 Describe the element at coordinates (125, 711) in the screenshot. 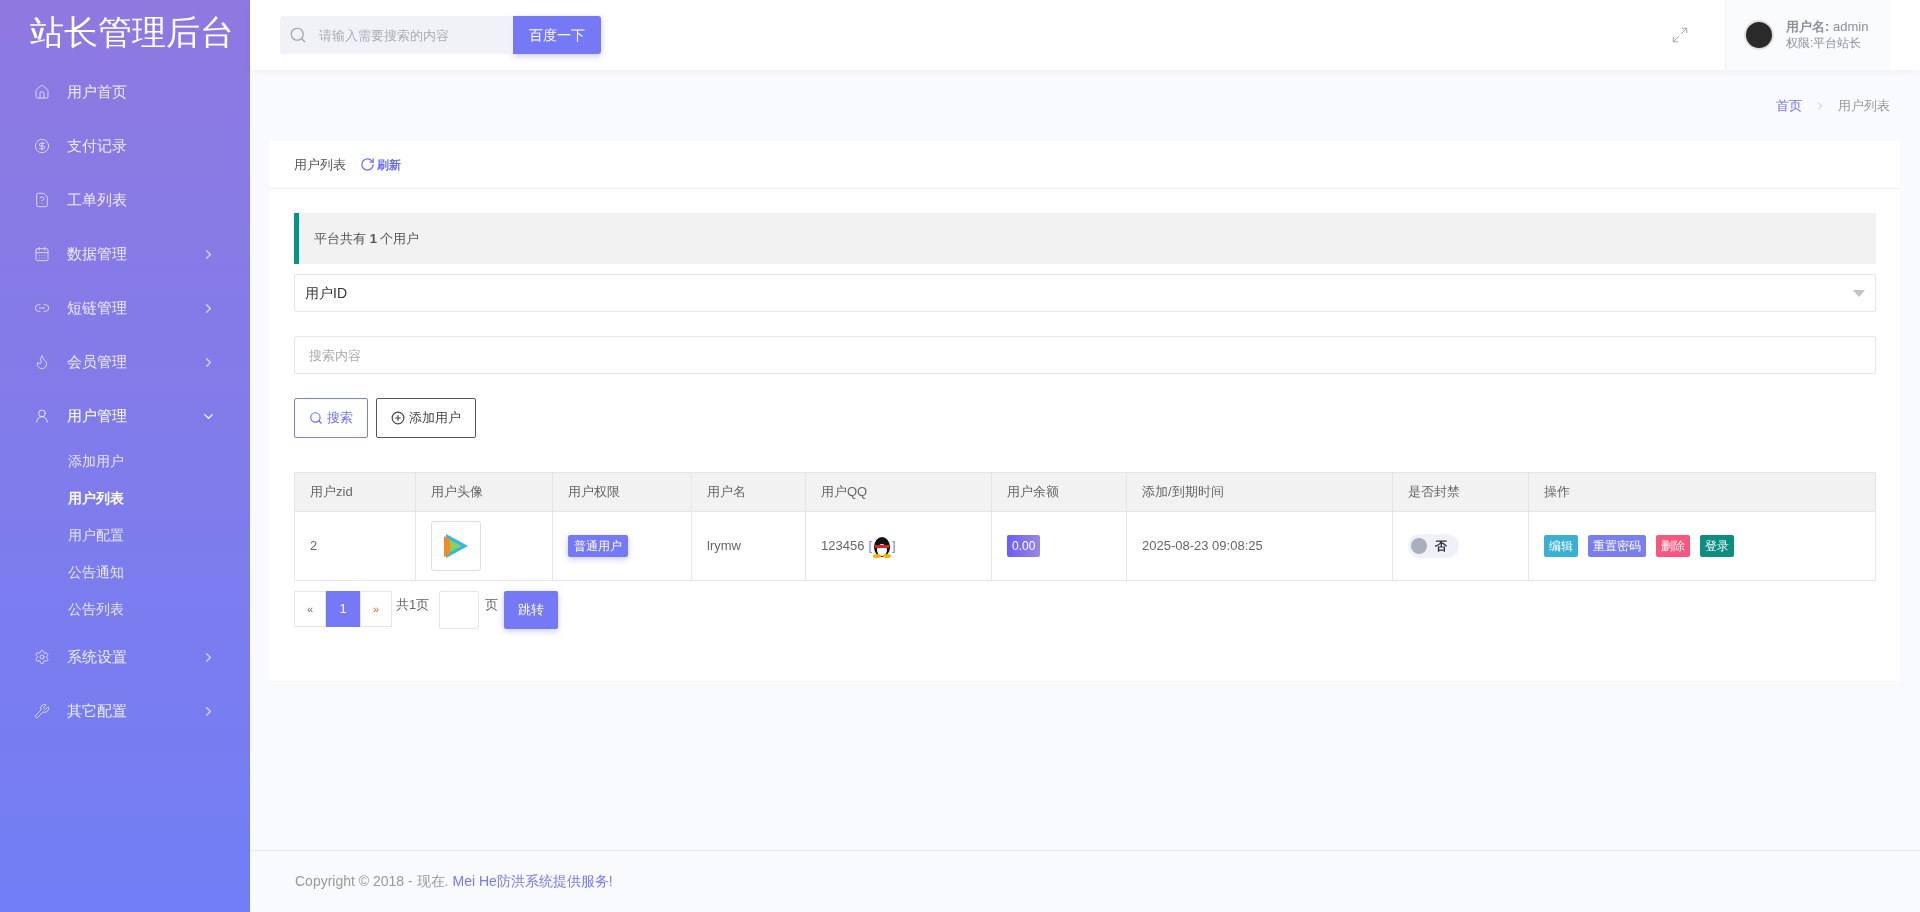

I see `sidebar-item: 其它配置` at that location.